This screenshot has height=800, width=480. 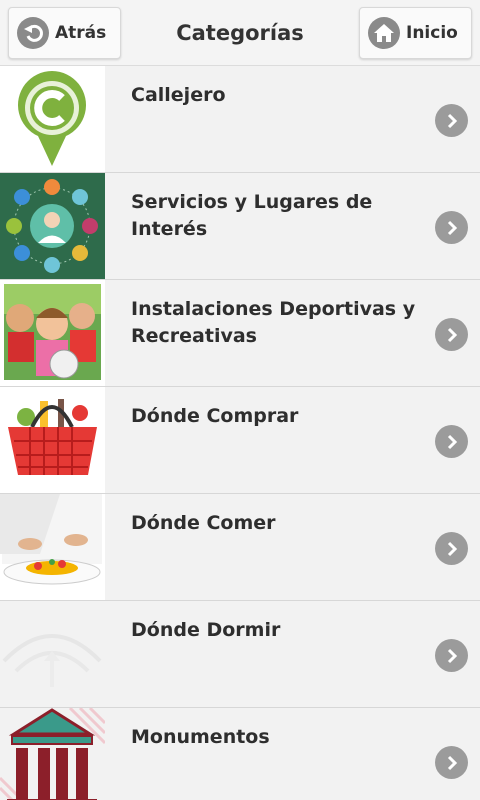 I want to click on faded-logo-placeholder, so click(x=52, y=654).